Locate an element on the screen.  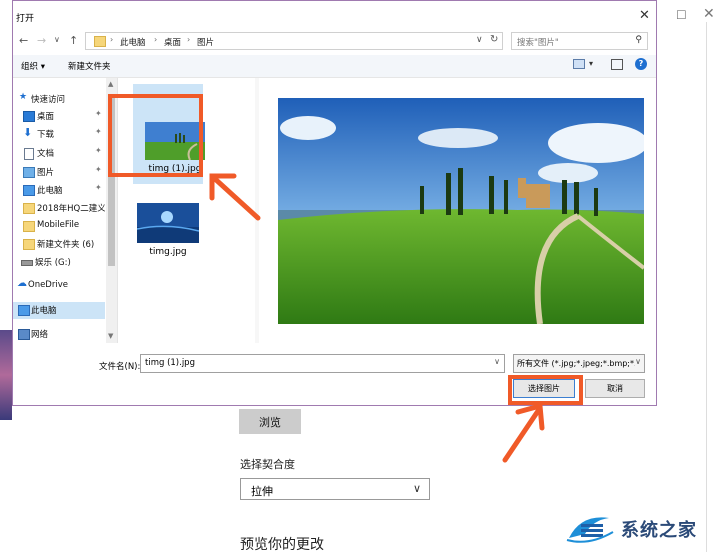
nav-item-label: 新建文件夹 (6) is located at coordinates (66, 245).